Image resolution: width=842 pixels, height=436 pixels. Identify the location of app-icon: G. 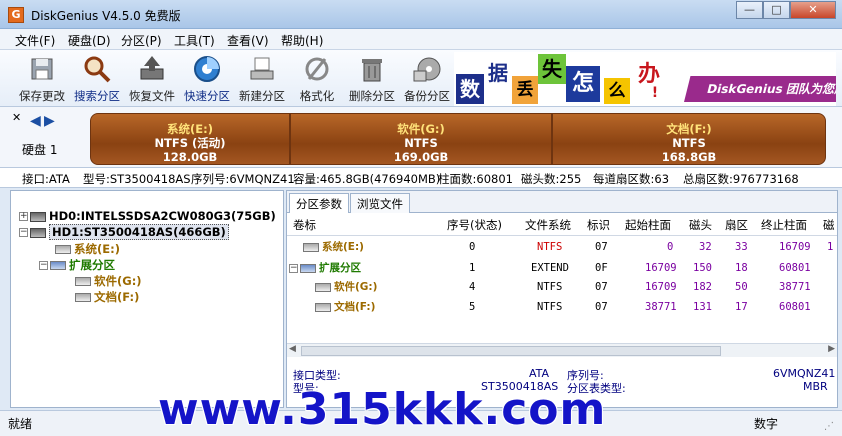
(16, 15).